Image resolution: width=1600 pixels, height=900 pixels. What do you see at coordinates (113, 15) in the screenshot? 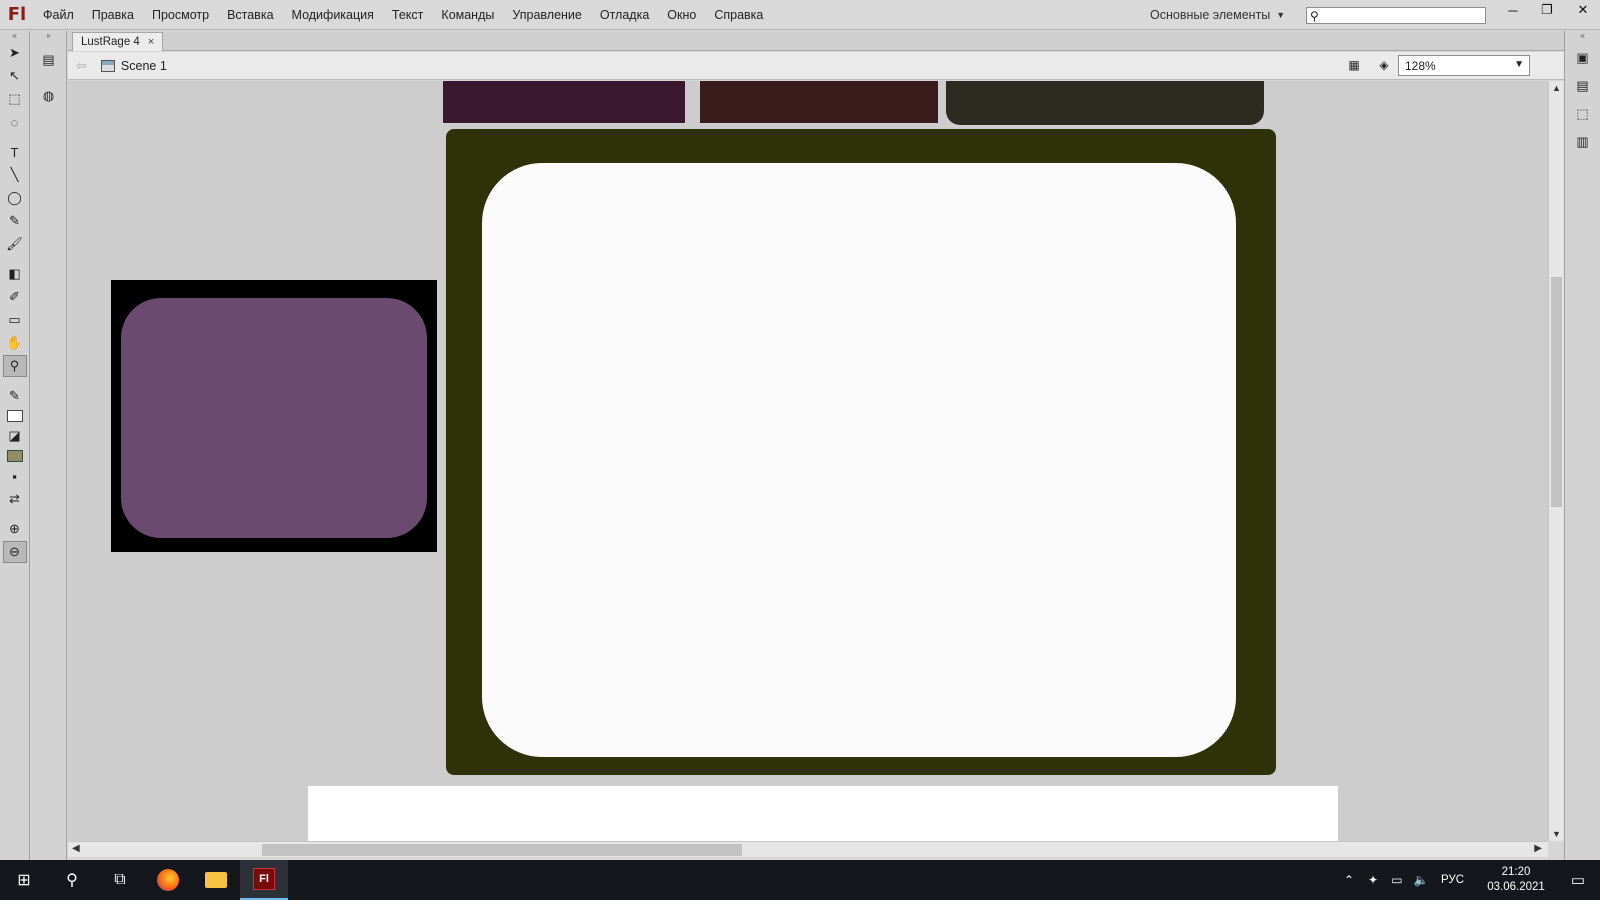
I see `menu-edit: Правка` at bounding box center [113, 15].